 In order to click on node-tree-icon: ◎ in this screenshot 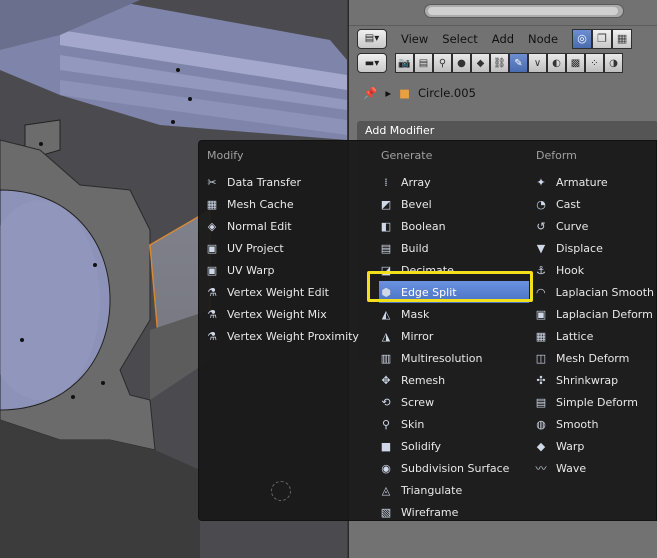, I will do `click(582, 38)`.